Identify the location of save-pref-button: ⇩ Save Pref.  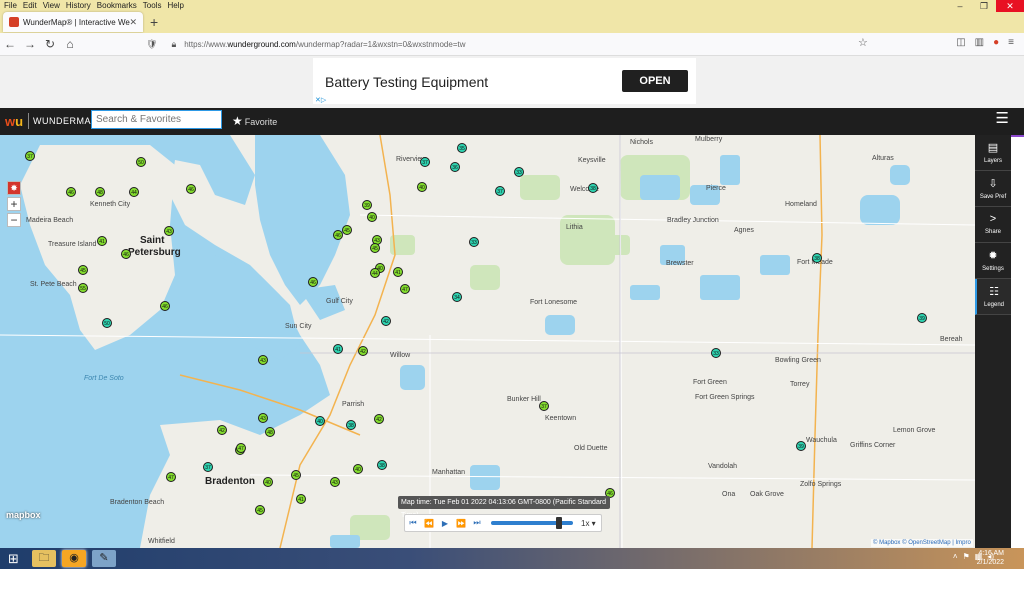
(993, 189).